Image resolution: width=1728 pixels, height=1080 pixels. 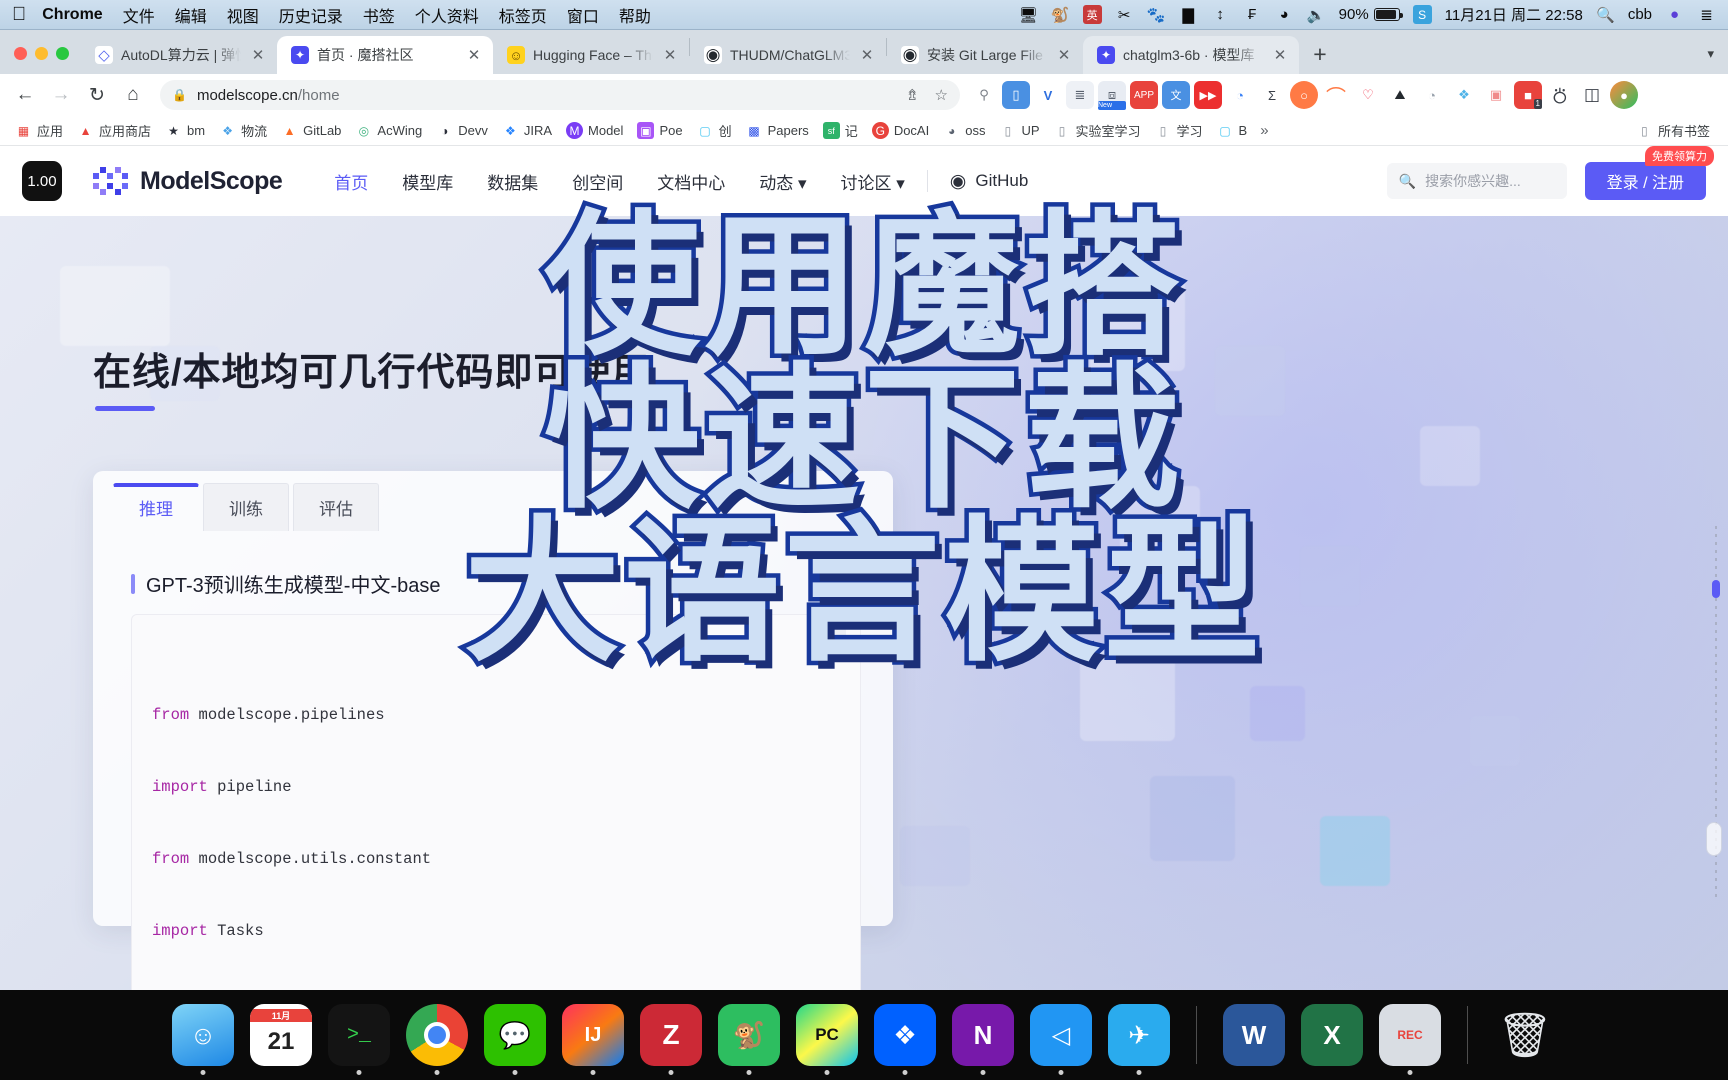 I want to click on menu-user-name: cbb, so click(x=1640, y=14).